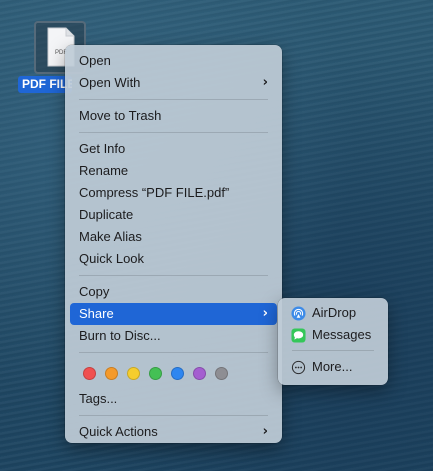 The image size is (433, 471). I want to click on menu-item-label: Get Info, so click(102, 148).